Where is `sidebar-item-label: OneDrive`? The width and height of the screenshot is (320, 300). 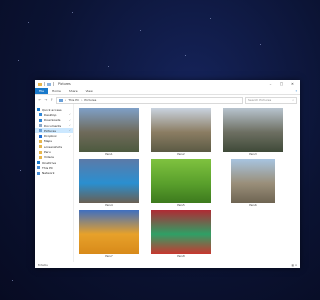
sidebar-item-label: OneDrive is located at coordinates (49, 162).